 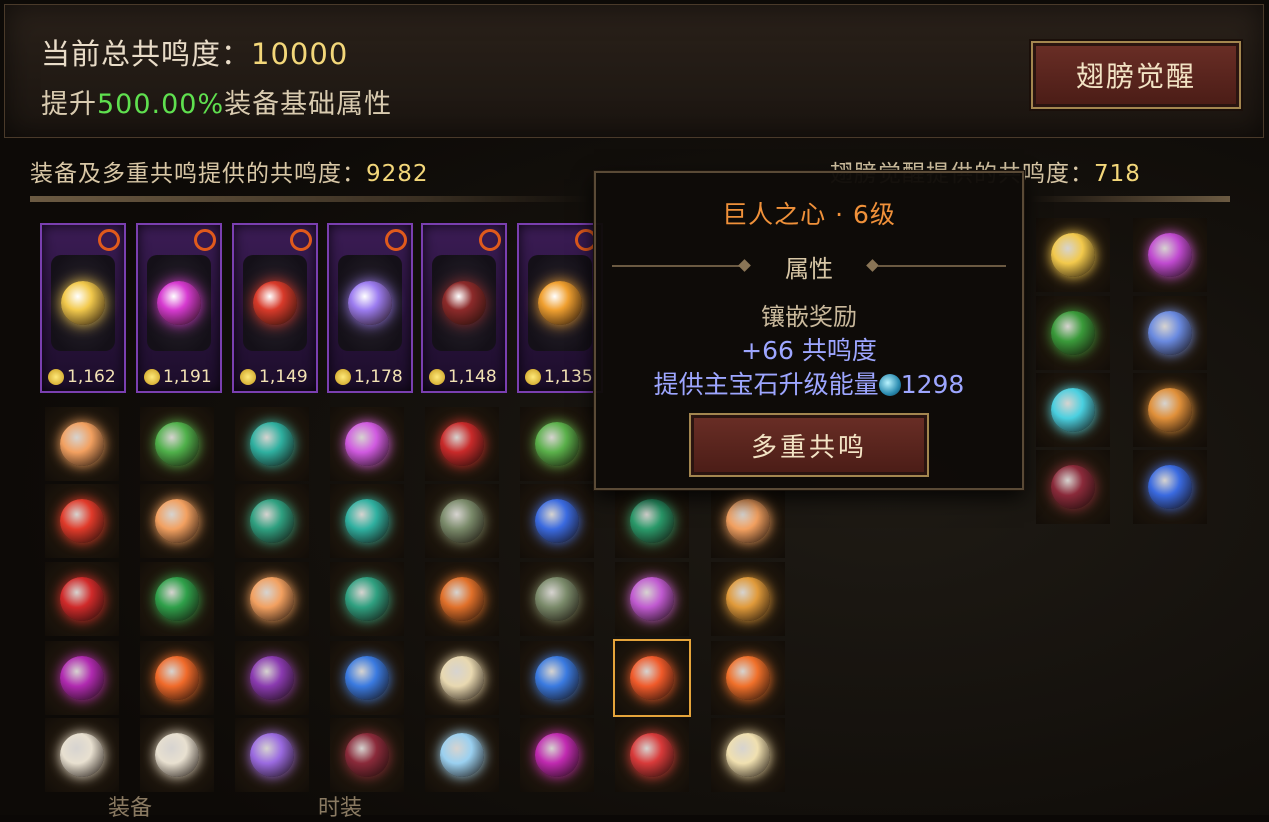 What do you see at coordinates (194, 52) in the screenshot?
I see `total-resonance: 当前总共鸣度：10000` at bounding box center [194, 52].